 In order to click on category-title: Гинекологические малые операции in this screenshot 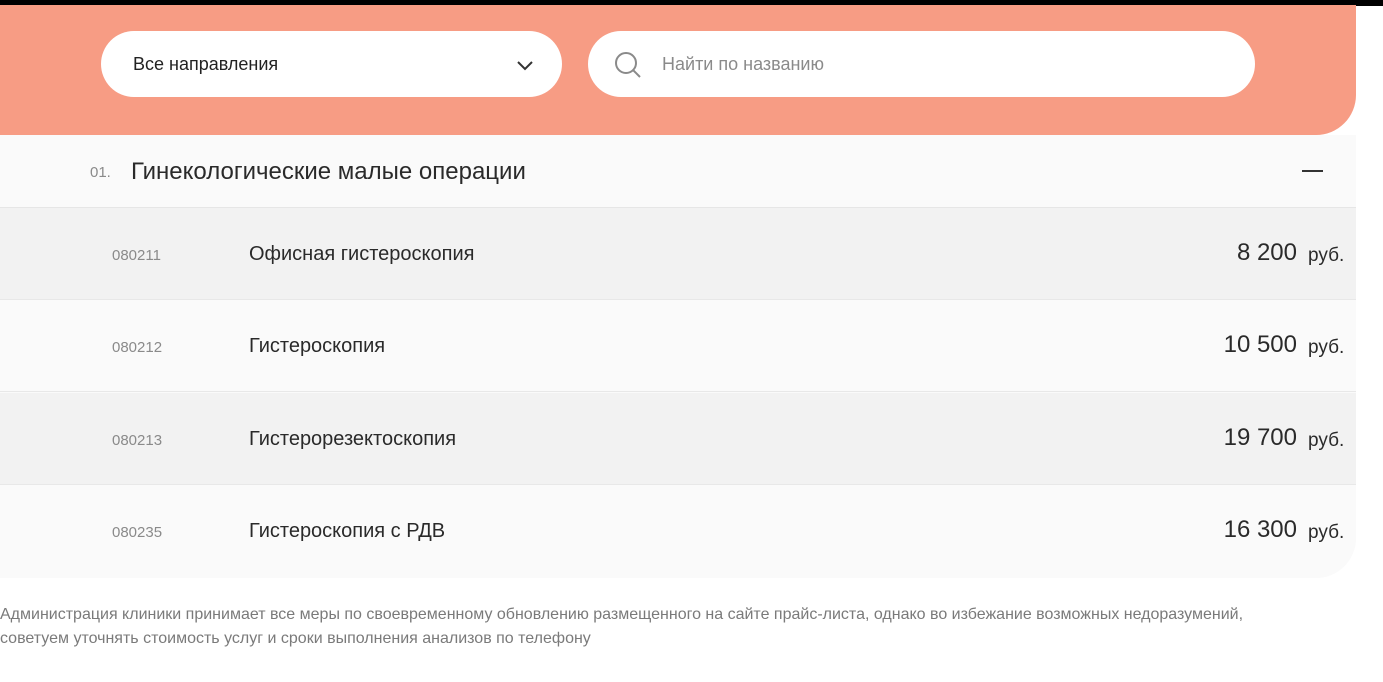, I will do `click(328, 171)`.